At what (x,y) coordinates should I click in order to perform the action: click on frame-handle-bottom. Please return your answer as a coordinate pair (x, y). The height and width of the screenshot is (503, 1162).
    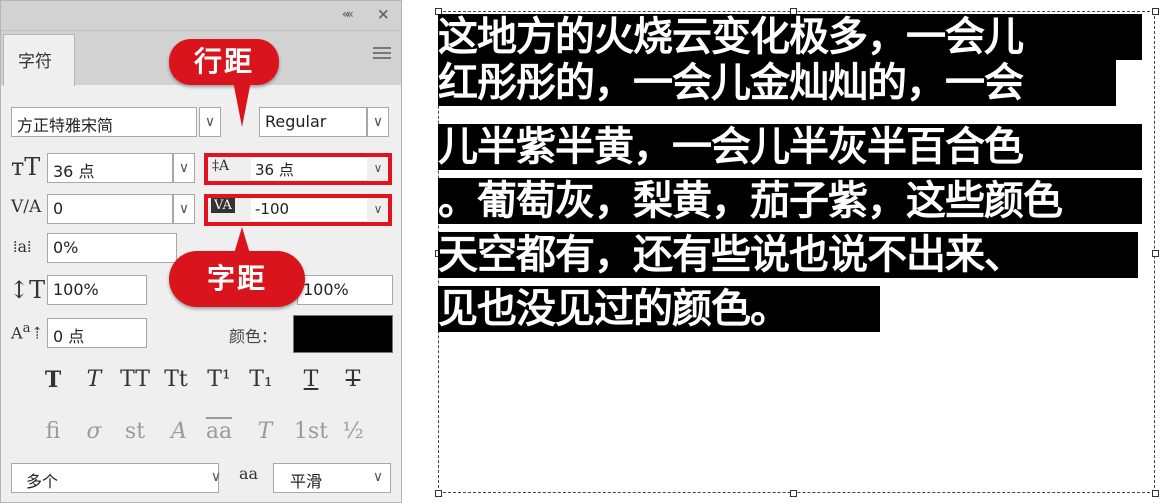
    Looking at the image, I should click on (793, 493).